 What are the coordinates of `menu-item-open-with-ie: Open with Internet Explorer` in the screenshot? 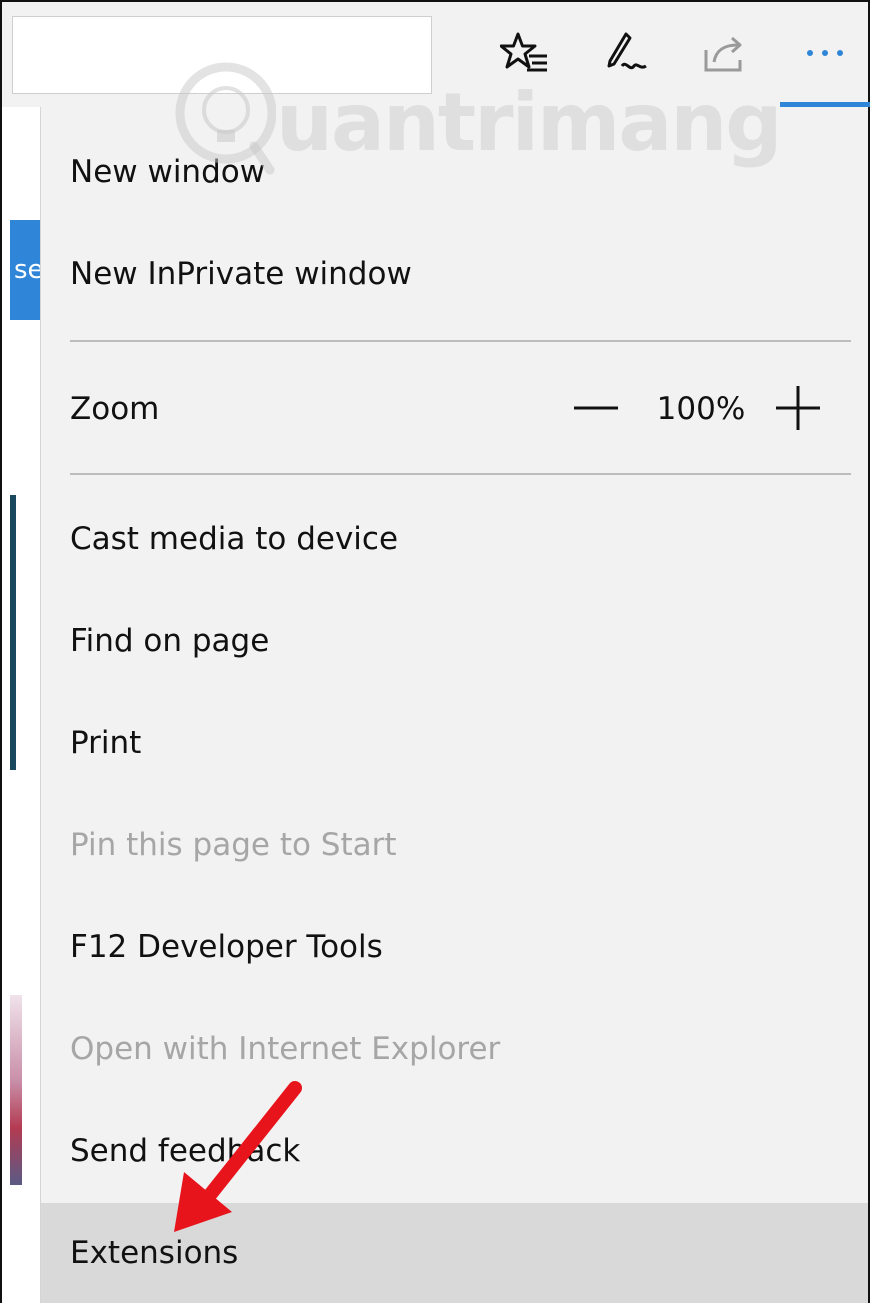 It's located at (285, 1049).